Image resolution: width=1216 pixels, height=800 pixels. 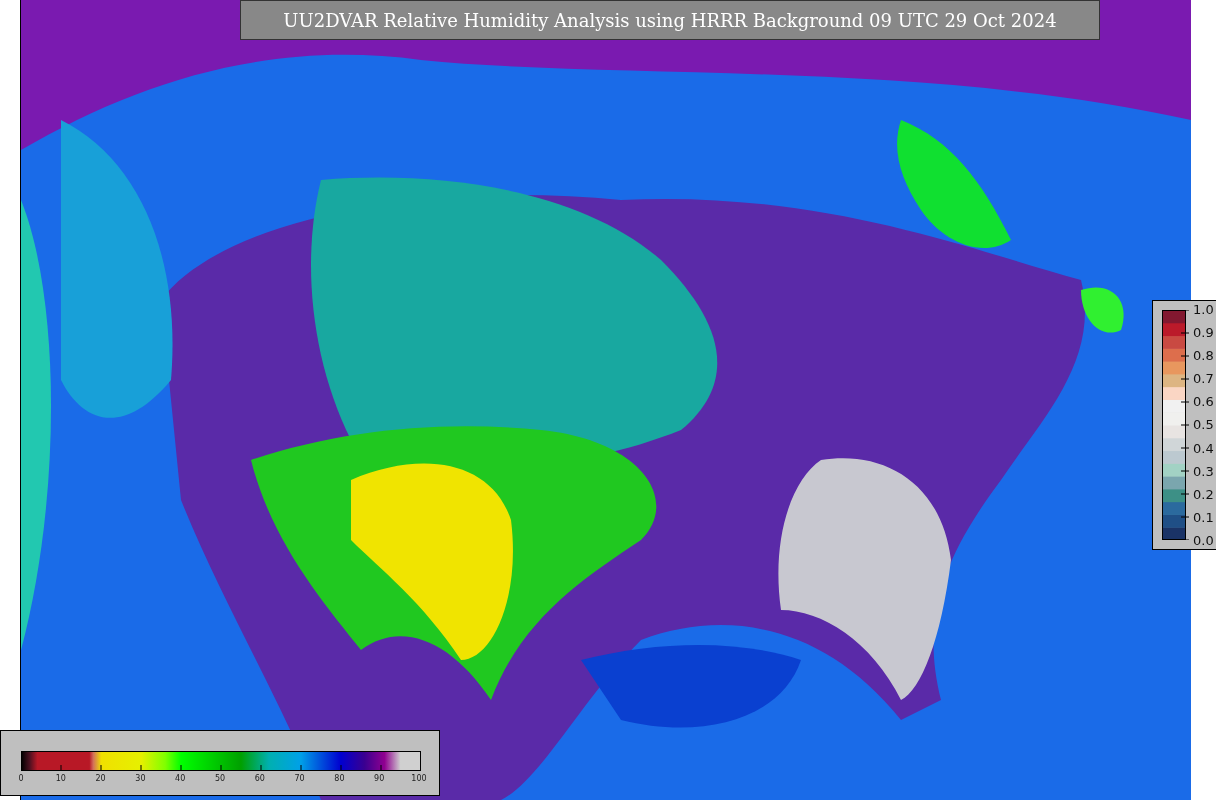 I want to click on tick-label: 80, so click(x=339, y=779).